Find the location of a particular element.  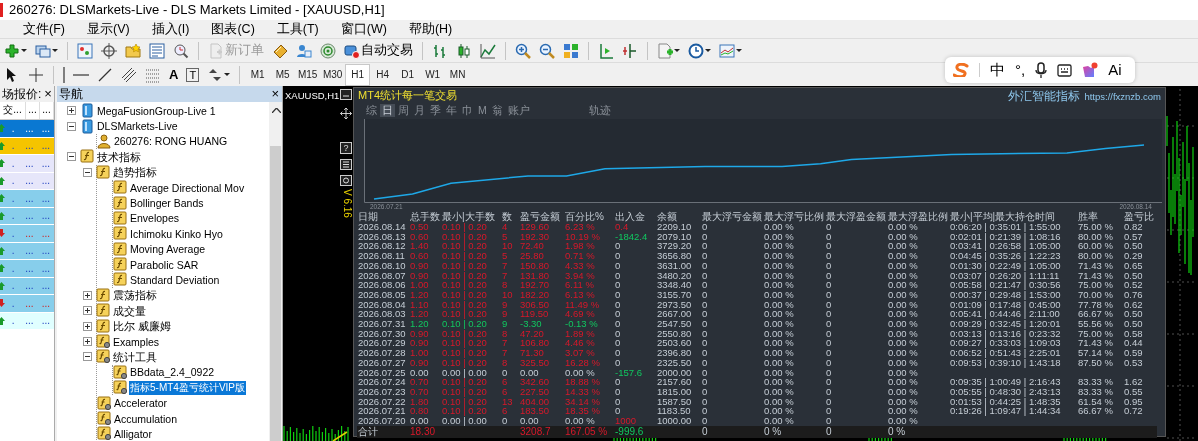

tree-item: MegaFusionGroup-Live 1 is located at coordinates (156, 110).